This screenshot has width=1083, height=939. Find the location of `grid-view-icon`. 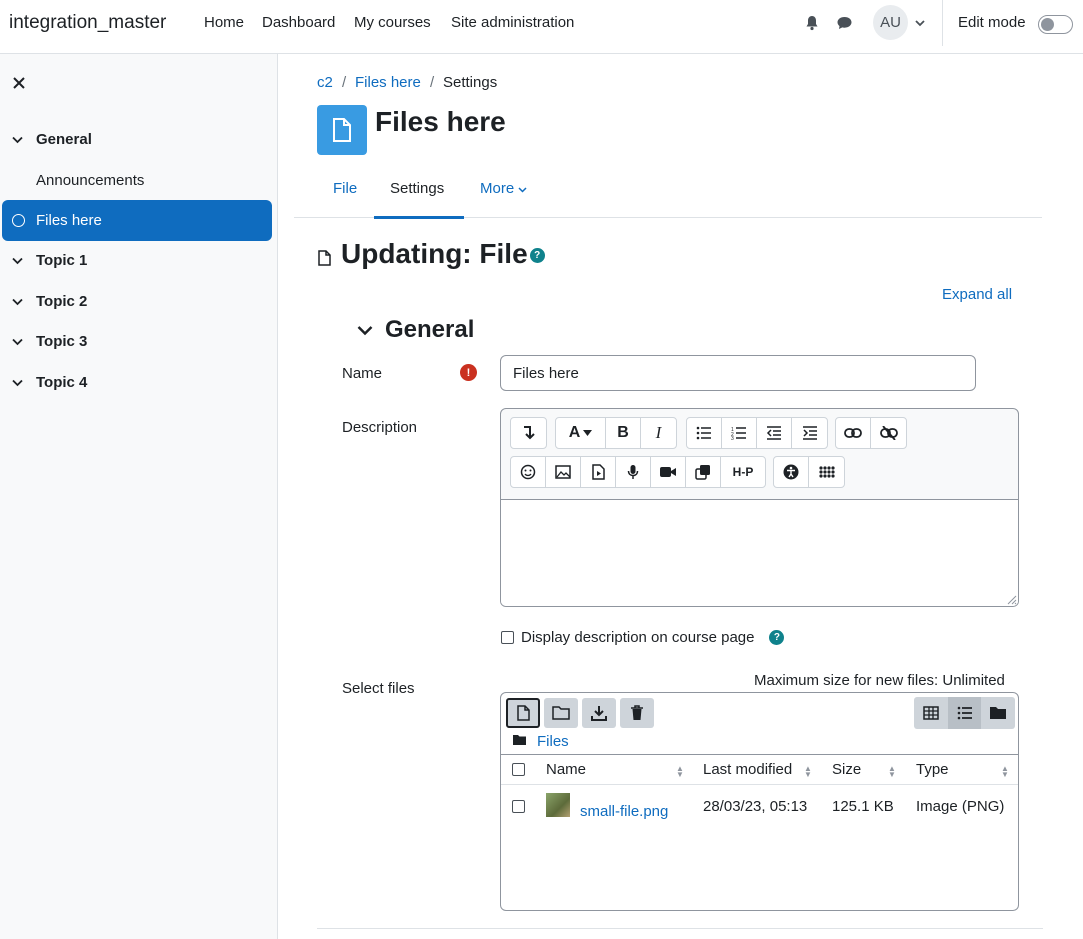

grid-view-icon is located at coordinates (931, 713).